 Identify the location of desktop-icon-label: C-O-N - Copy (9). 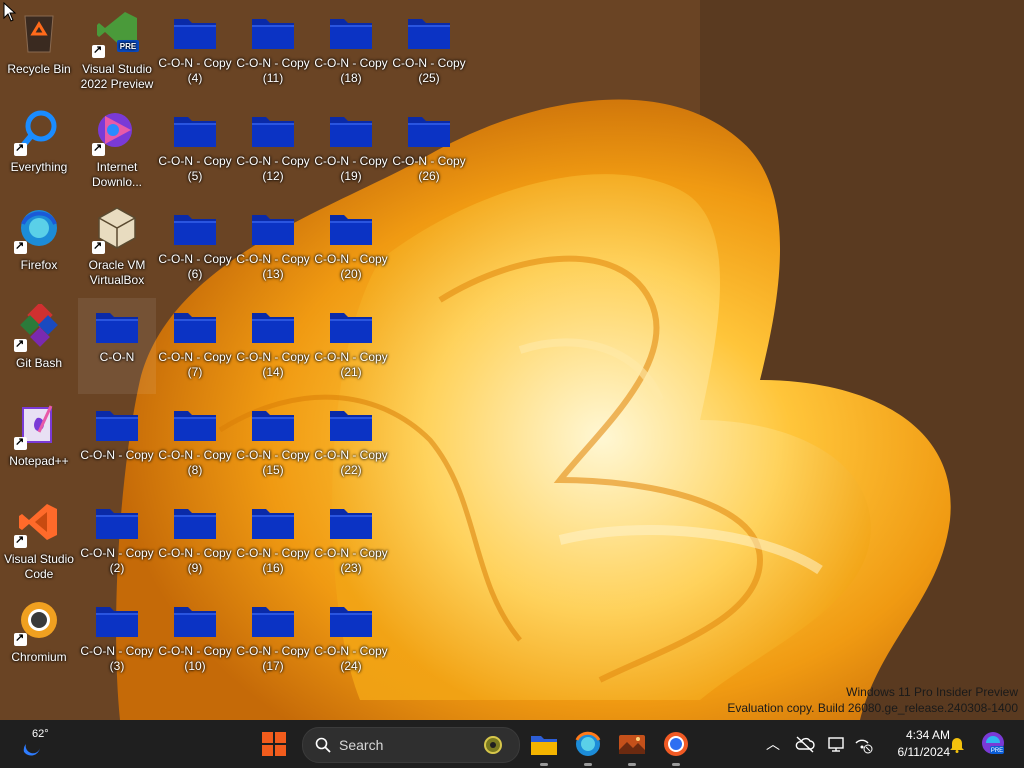
(195, 560).